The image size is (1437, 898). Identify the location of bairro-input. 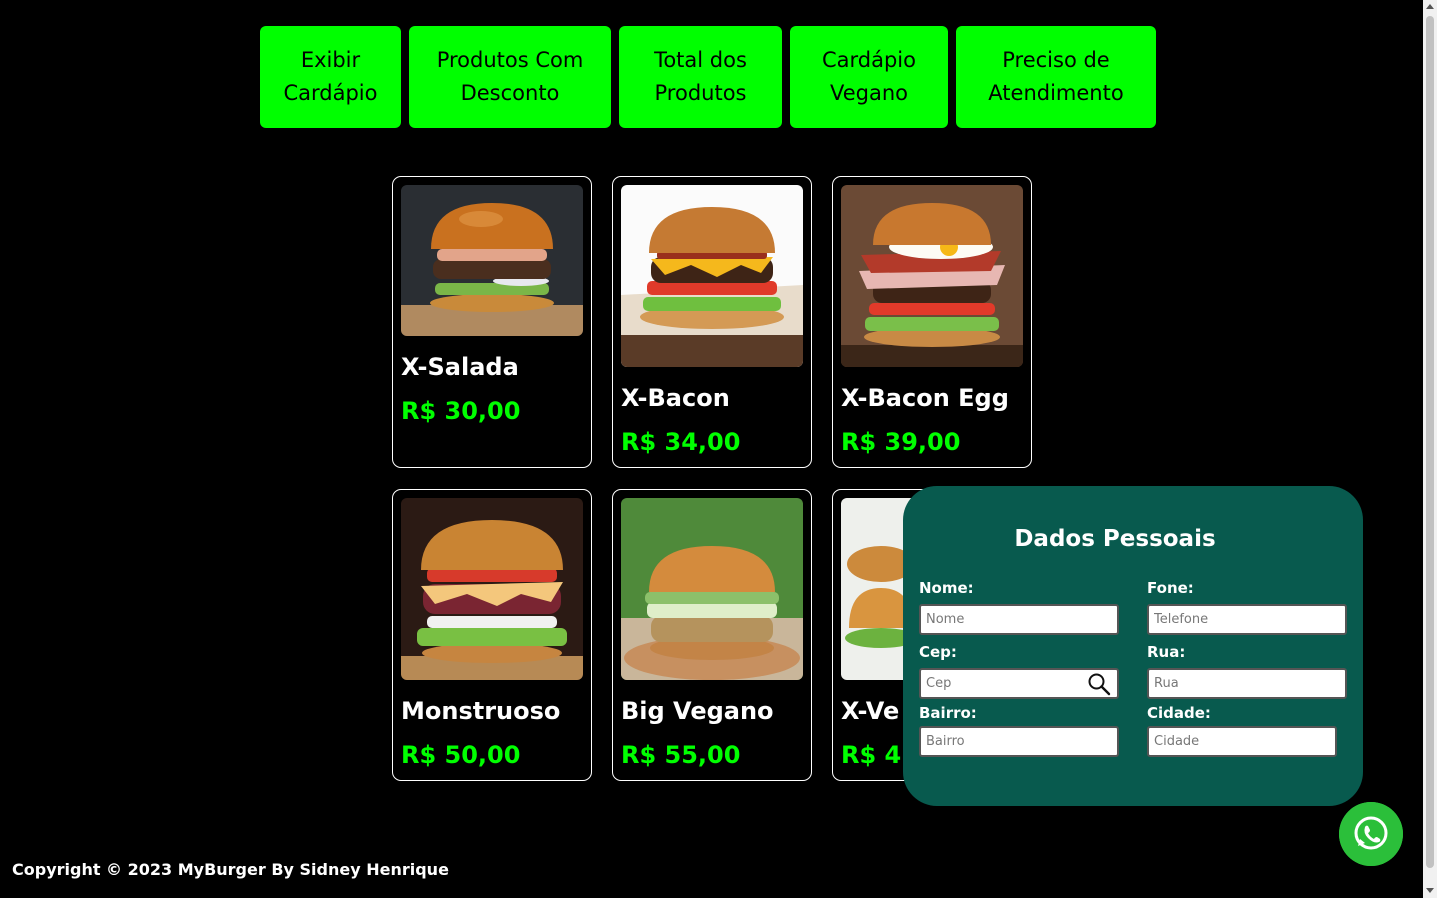
(1019, 741).